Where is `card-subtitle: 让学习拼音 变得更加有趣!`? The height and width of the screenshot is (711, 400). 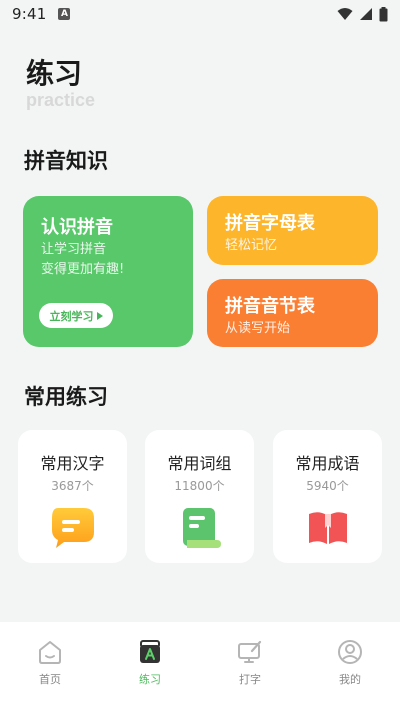
card-subtitle: 让学习拼音 变得更加有趣! is located at coordinates (82, 260).